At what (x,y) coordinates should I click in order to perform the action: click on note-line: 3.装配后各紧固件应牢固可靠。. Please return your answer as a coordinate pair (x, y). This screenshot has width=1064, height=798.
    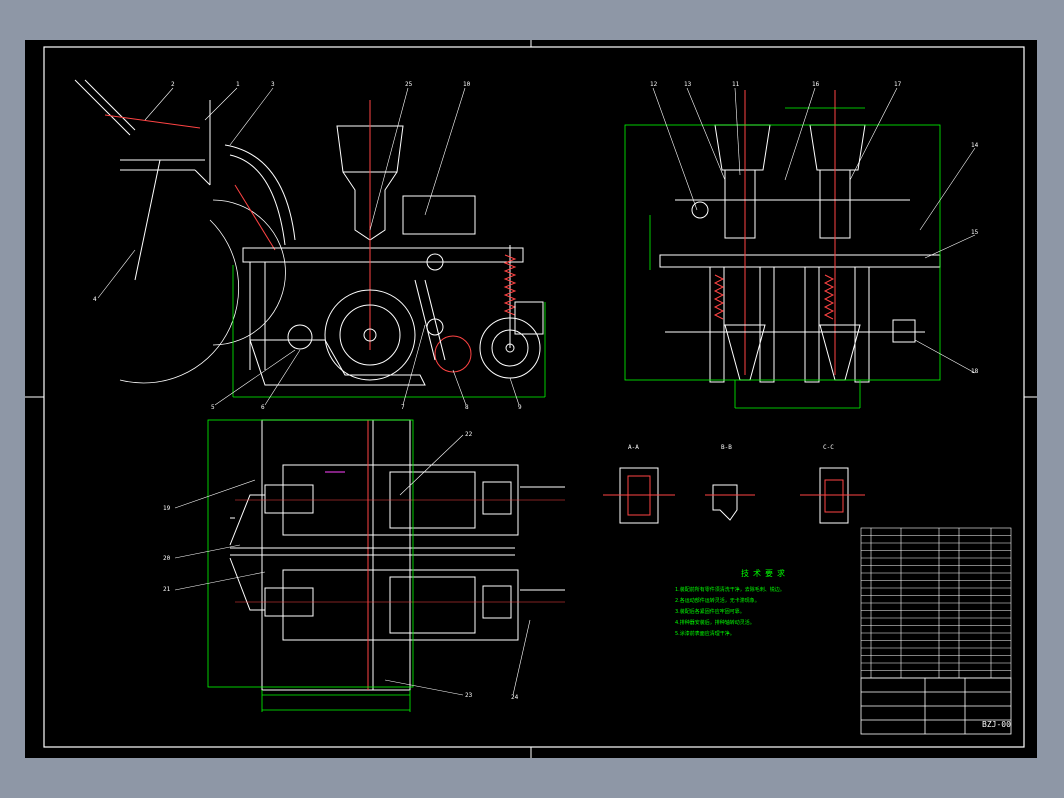
    Looking at the image, I should click on (710, 612).